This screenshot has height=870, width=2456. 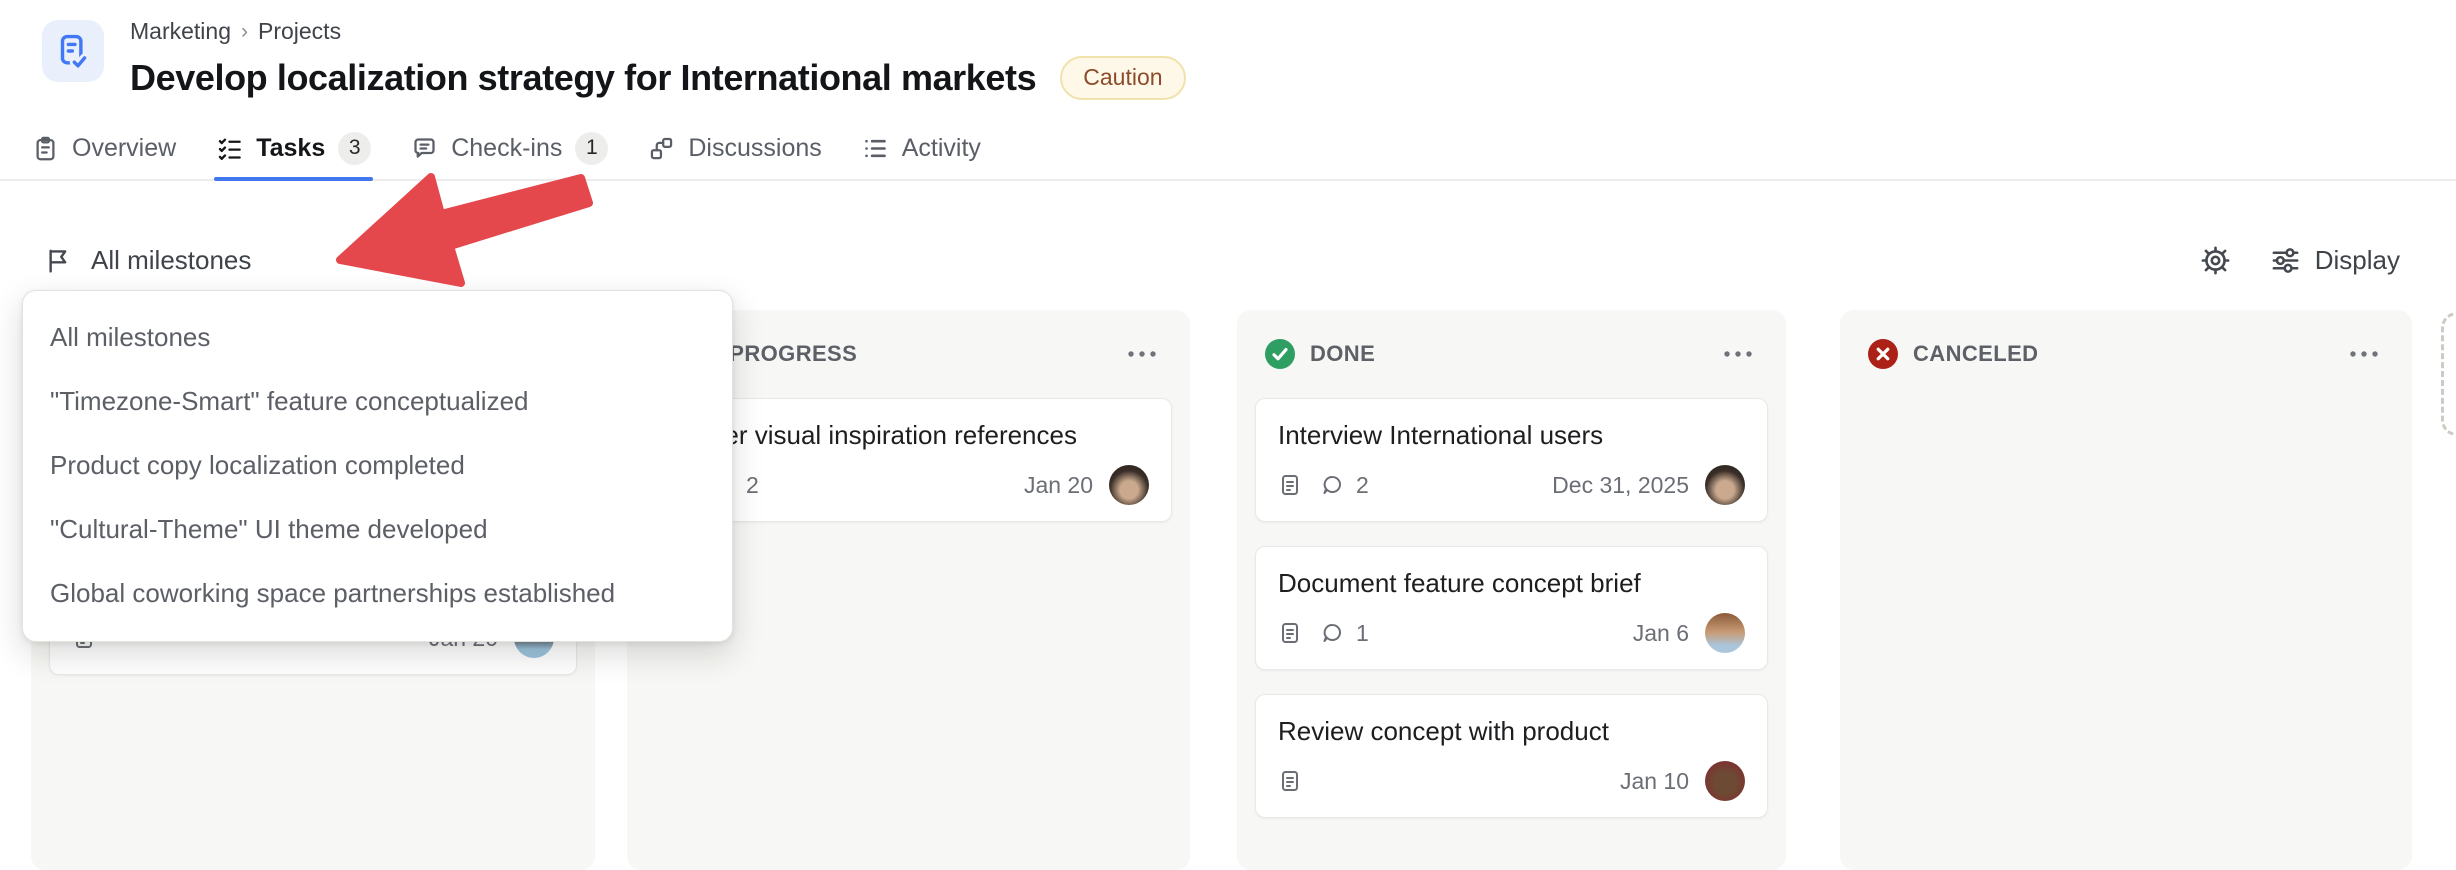 I want to click on display-label: Display, so click(x=2357, y=259).